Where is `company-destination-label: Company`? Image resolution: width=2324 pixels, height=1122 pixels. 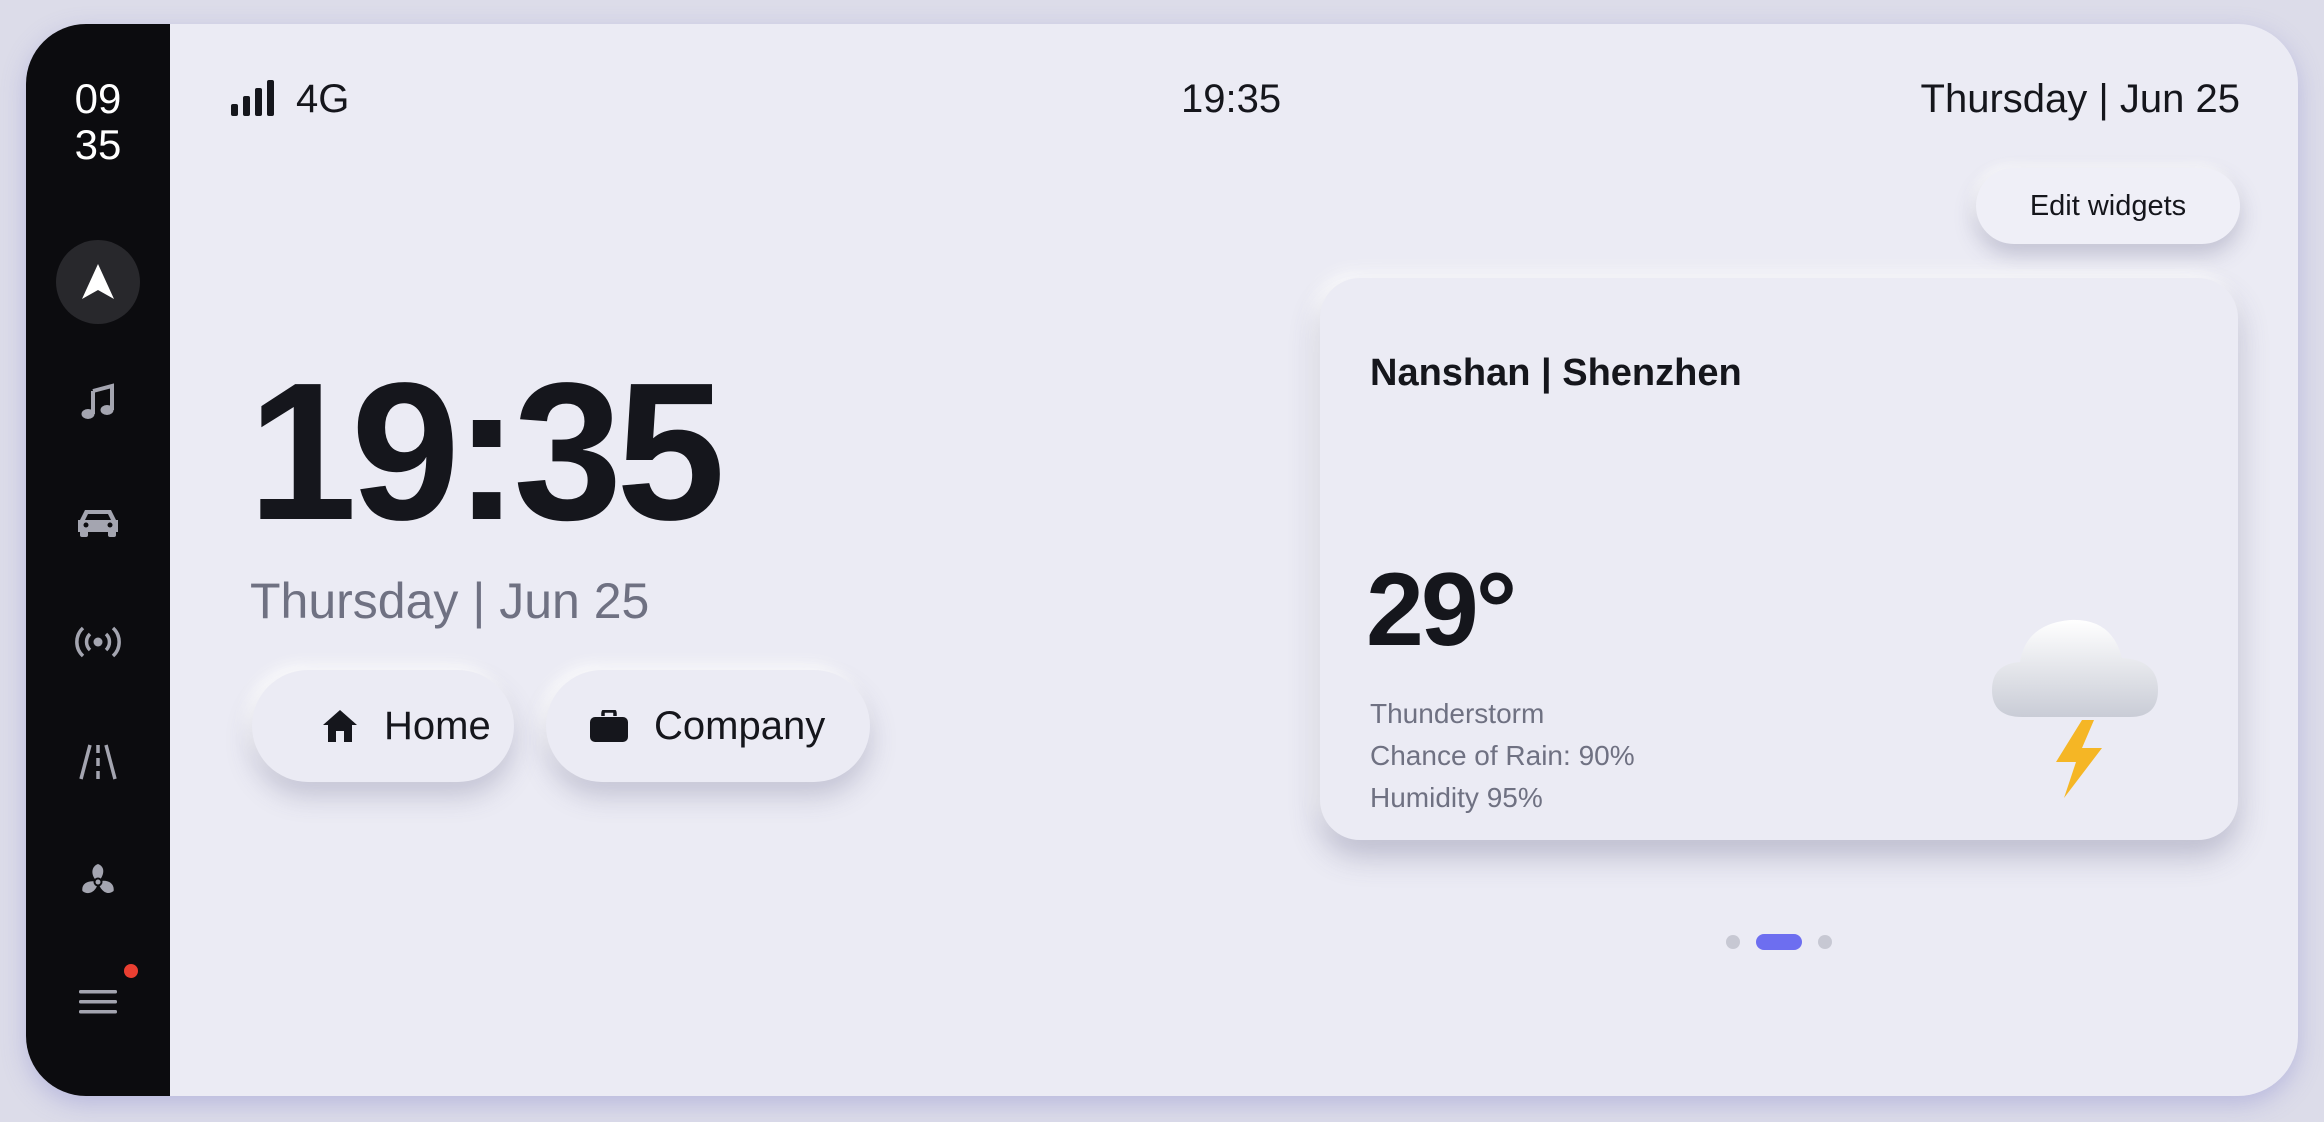 company-destination-label: Company is located at coordinates (740, 725).